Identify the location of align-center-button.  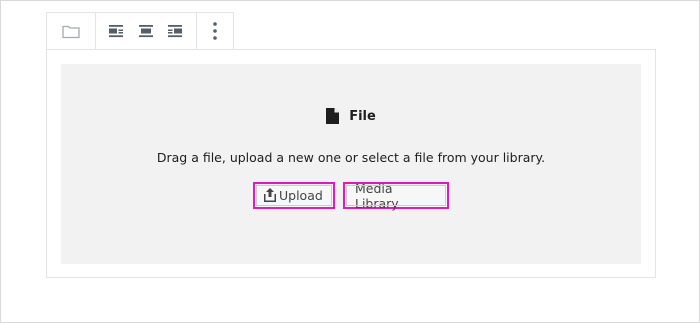
(146, 31).